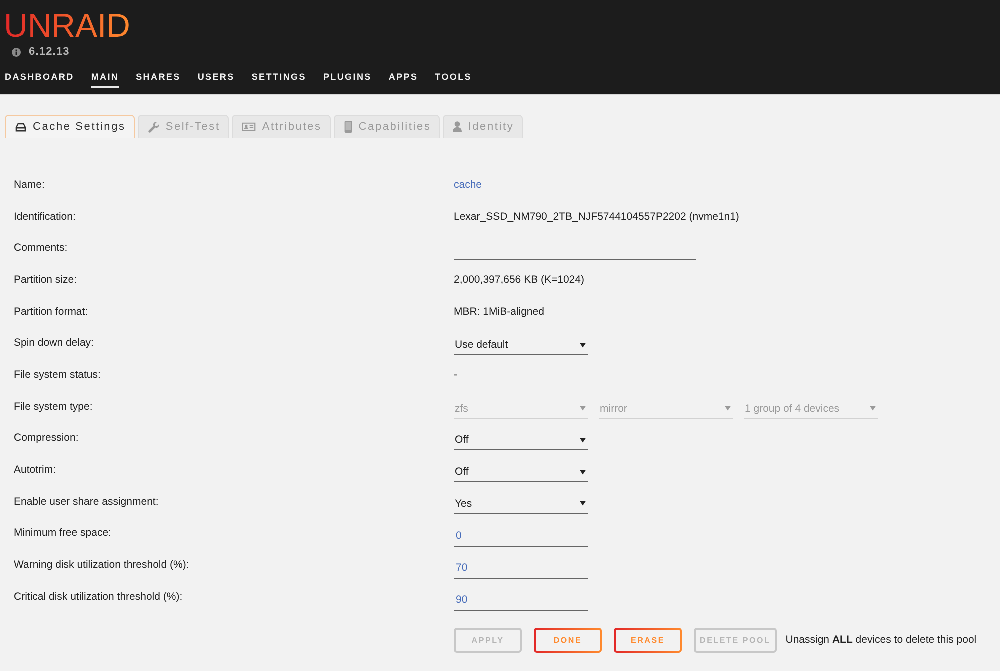  I want to click on field-label: Critical disk utilization threshold (%):, so click(99, 596).